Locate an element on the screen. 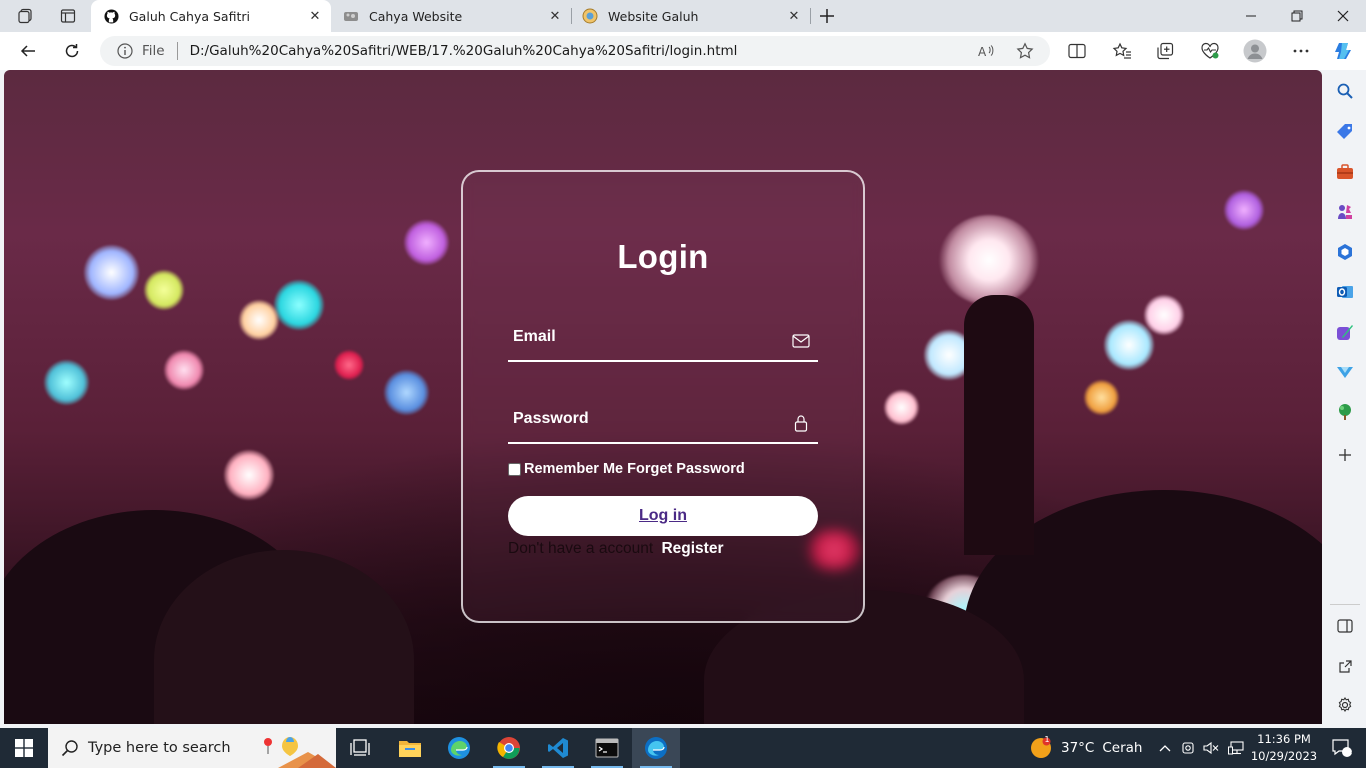 This screenshot has width=1366, height=768. shopping-tag-icon is located at coordinates (1345, 132).